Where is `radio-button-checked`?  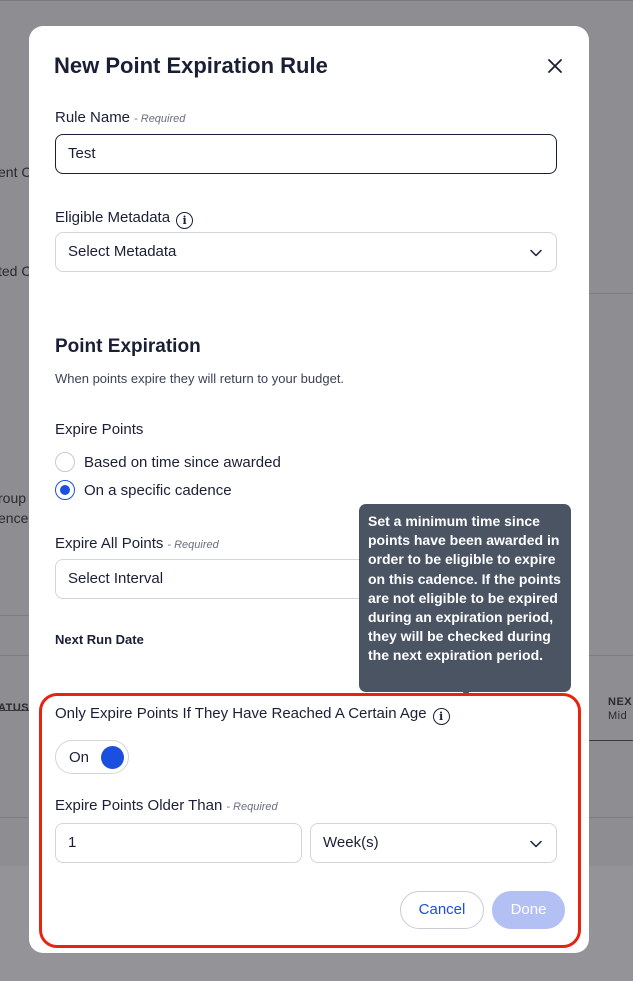
radio-button-checked is located at coordinates (65, 490).